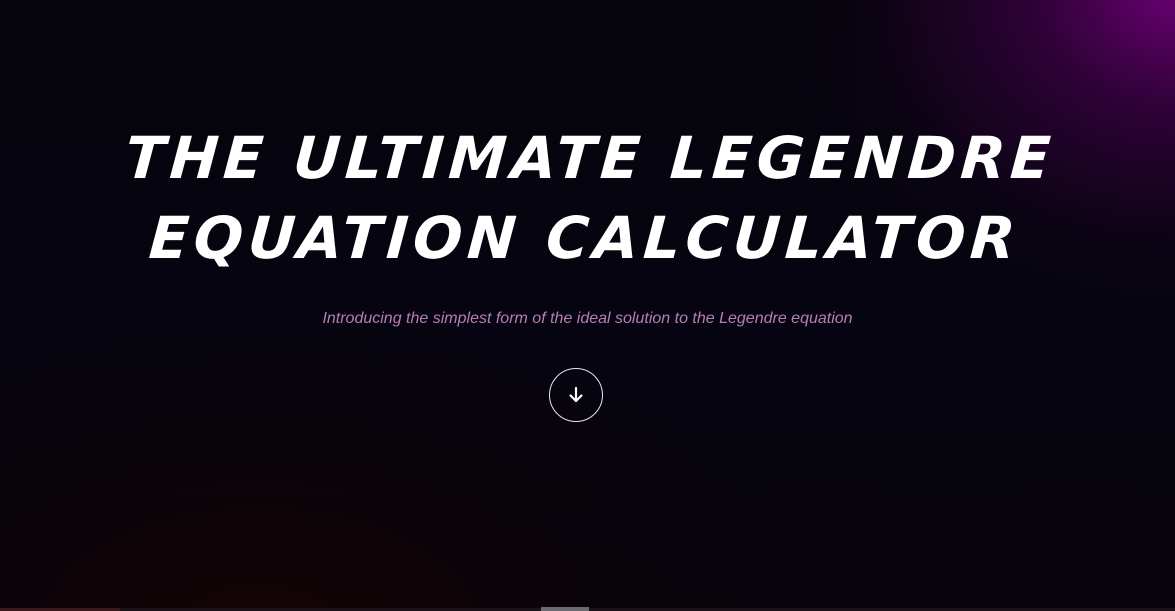 Image resolution: width=1175 pixels, height=611 pixels. I want to click on arrow-down-icon, so click(576, 394).